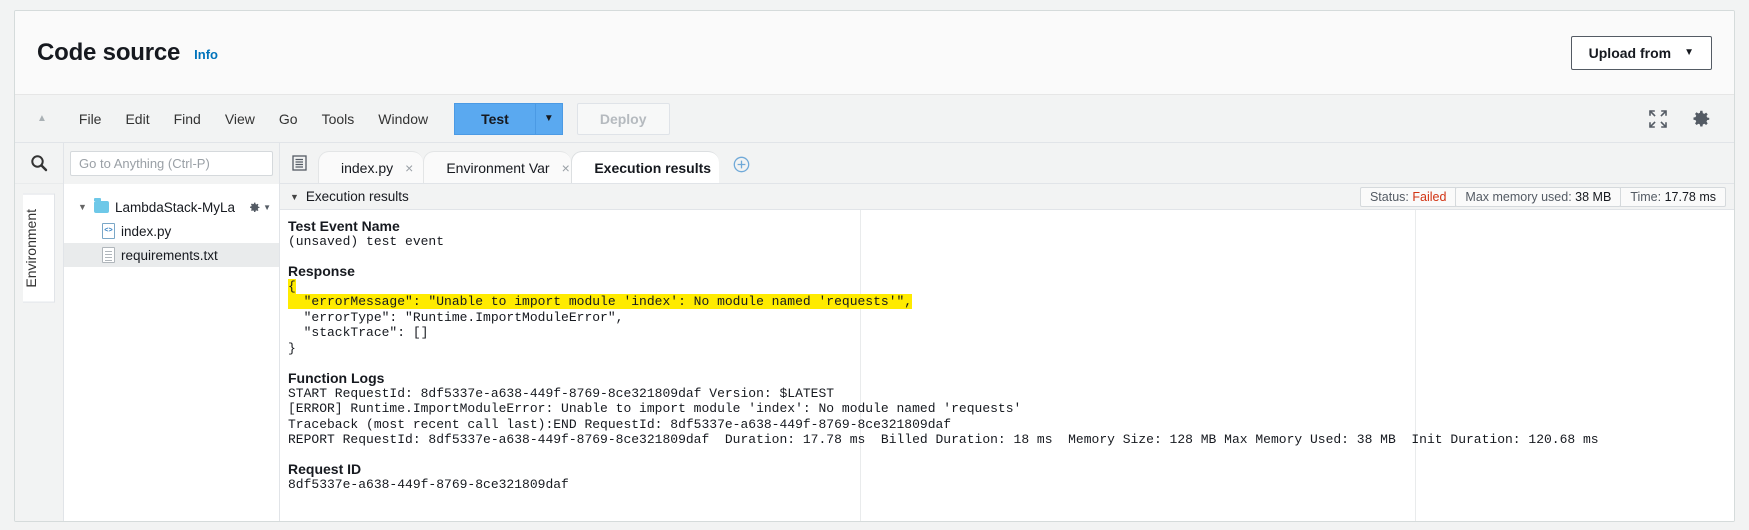  I want to click on tree-item-folder: ▼ LambdaStack-MyLa ▼, so click(171, 207).